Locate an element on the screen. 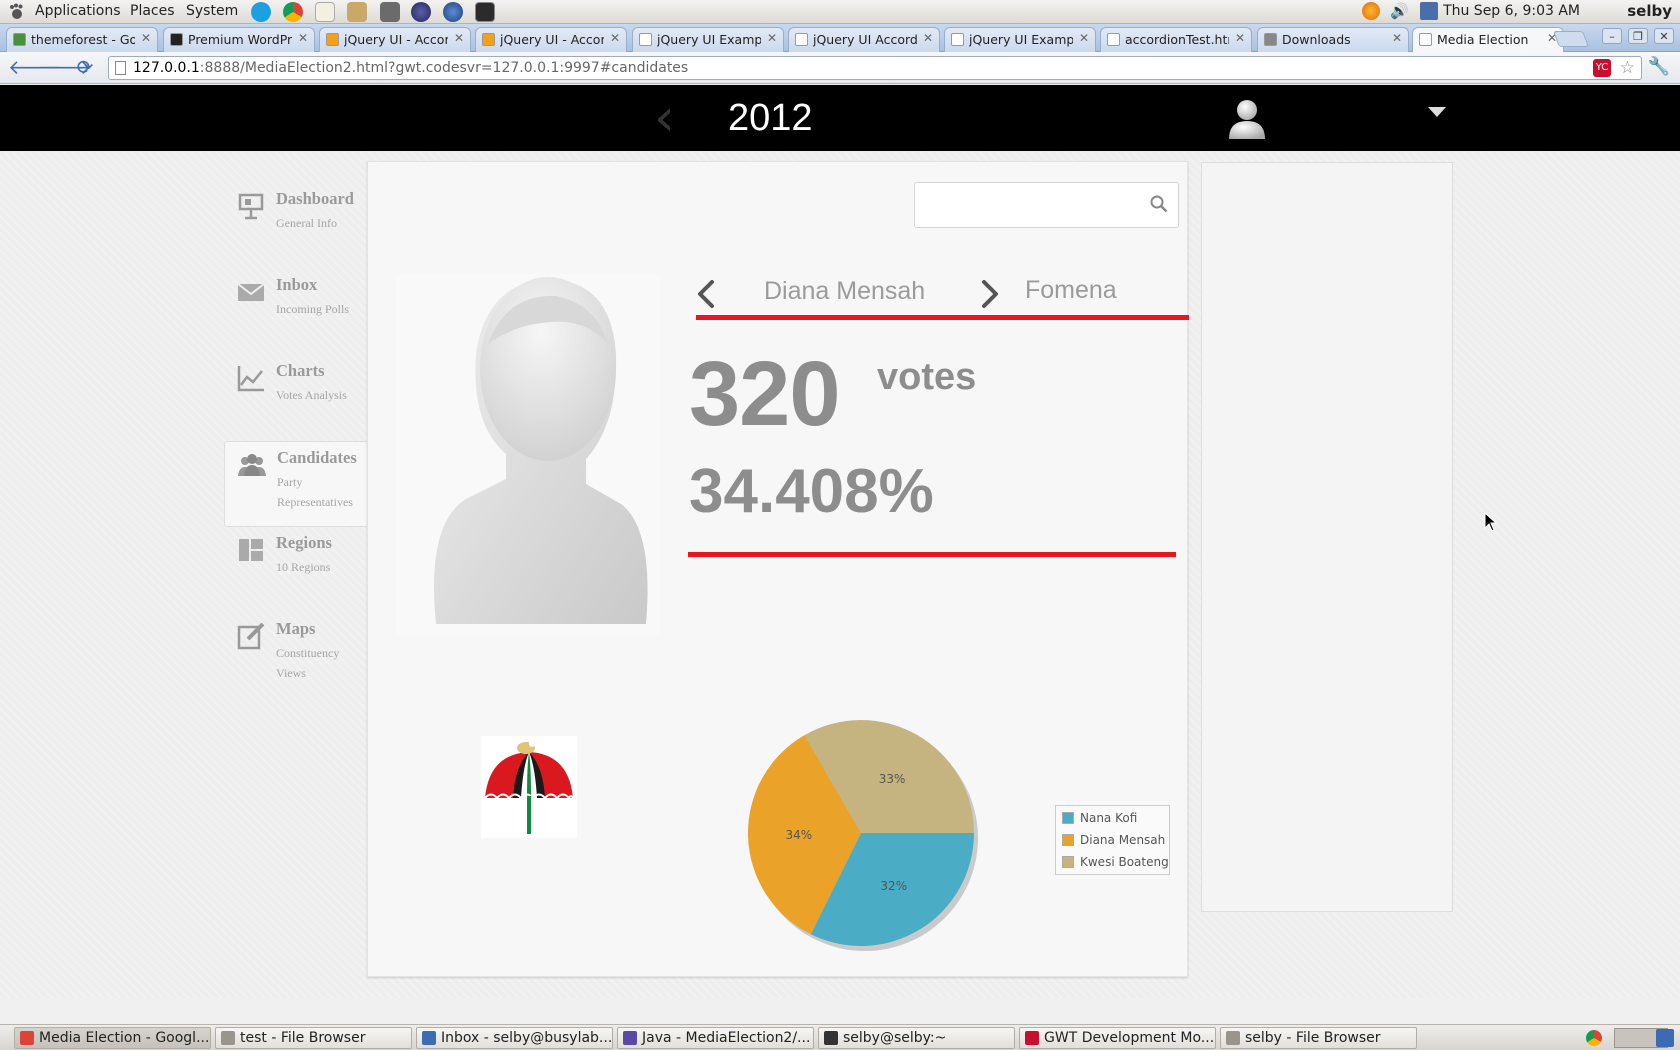 The width and height of the screenshot is (1680, 1050). search-box is located at coordinates (1046, 205).